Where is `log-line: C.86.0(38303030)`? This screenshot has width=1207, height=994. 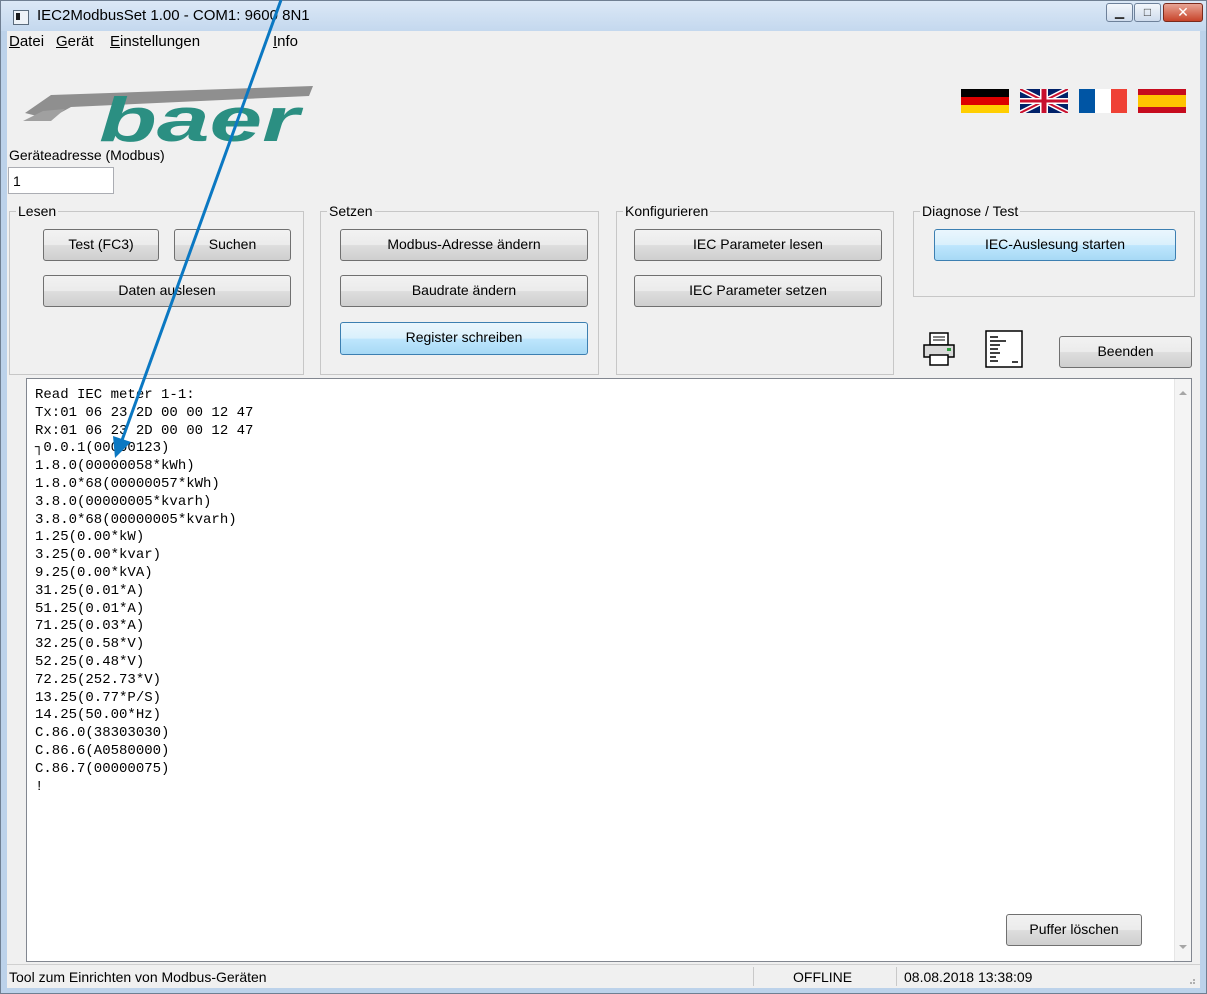
log-line: C.86.0(38303030) is located at coordinates (102, 733).